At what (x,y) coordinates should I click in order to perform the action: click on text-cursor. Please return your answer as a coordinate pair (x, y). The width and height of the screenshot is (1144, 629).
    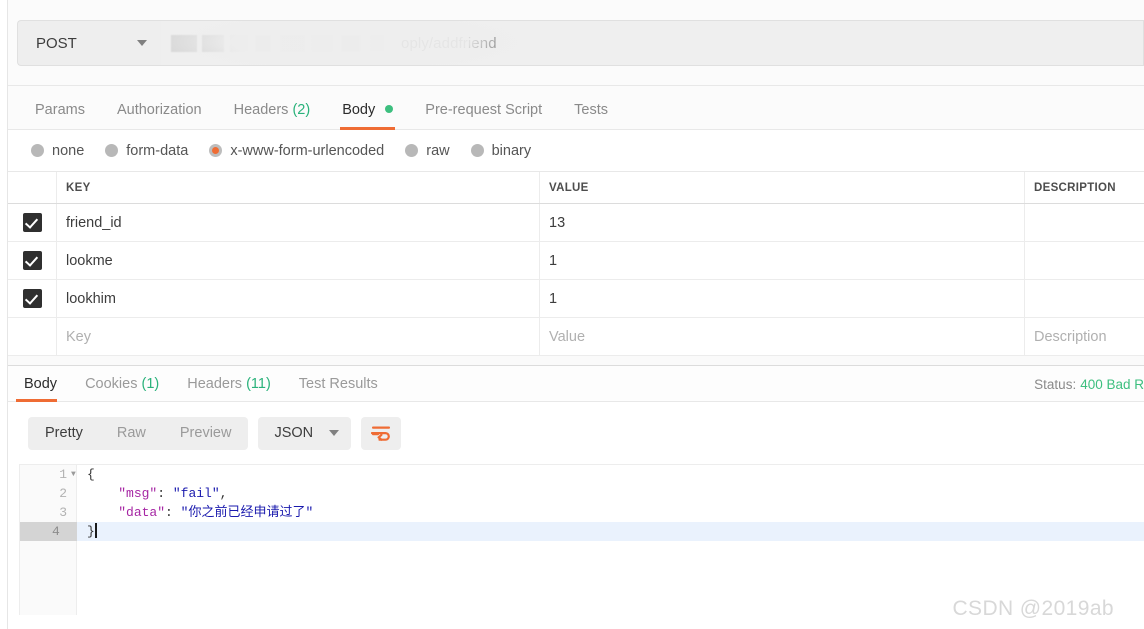
    Looking at the image, I should click on (95, 530).